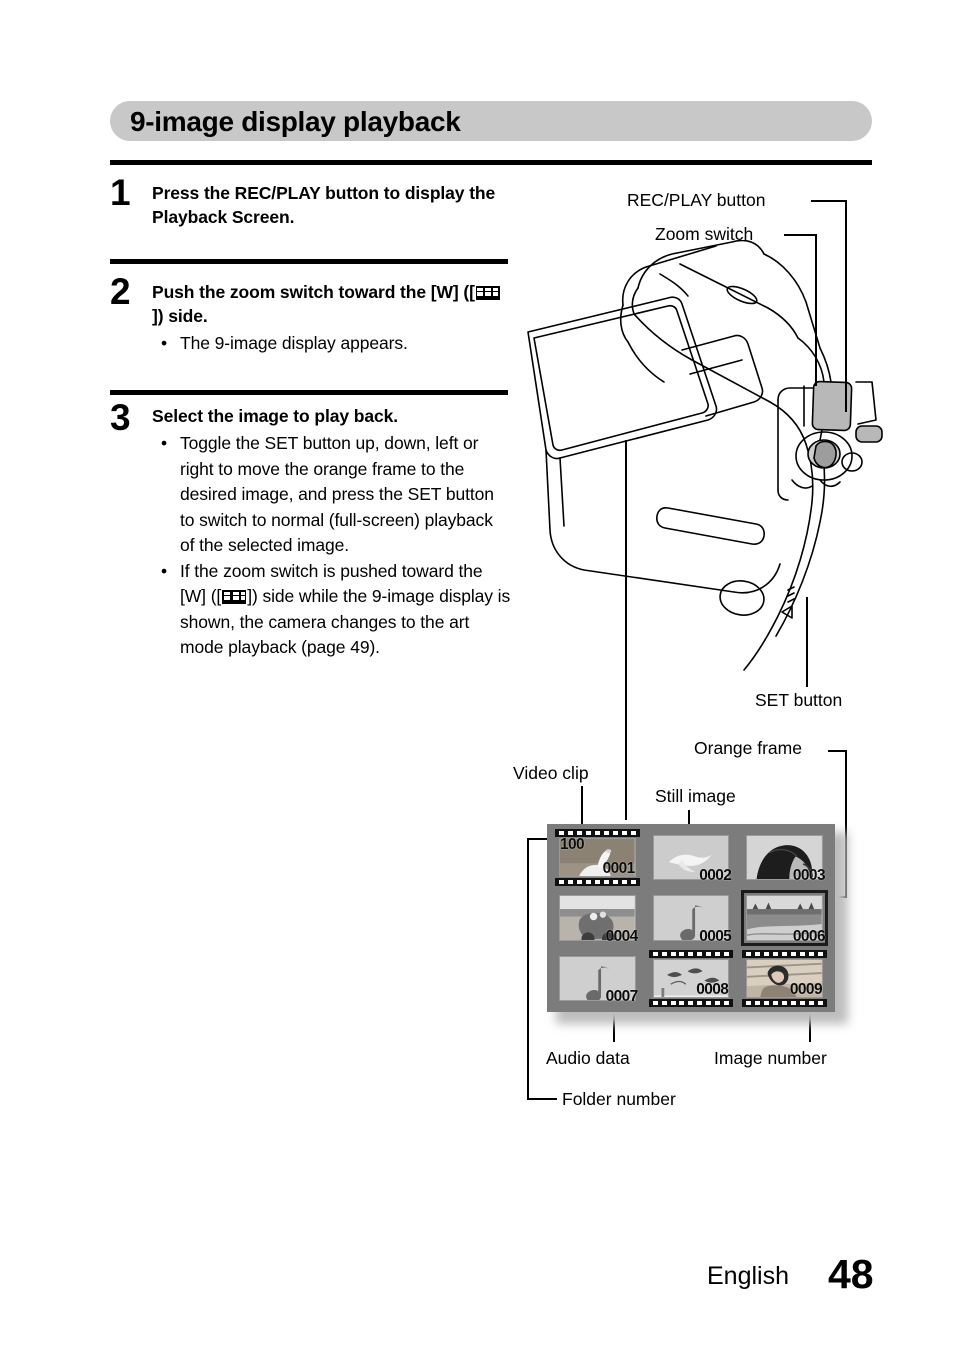 This screenshot has height=1345, width=954. What do you see at coordinates (695, 796) in the screenshot?
I see `callout-still-image: Still image` at bounding box center [695, 796].